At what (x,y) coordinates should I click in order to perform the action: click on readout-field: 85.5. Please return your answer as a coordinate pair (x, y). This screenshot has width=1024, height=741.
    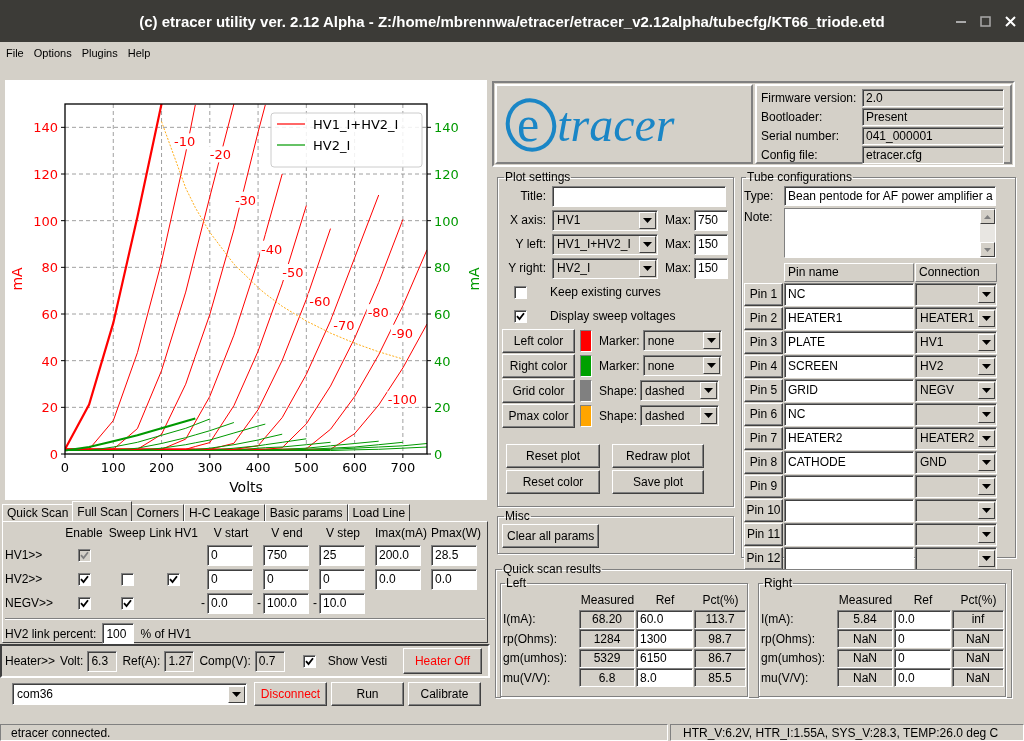
    Looking at the image, I should click on (720, 678).